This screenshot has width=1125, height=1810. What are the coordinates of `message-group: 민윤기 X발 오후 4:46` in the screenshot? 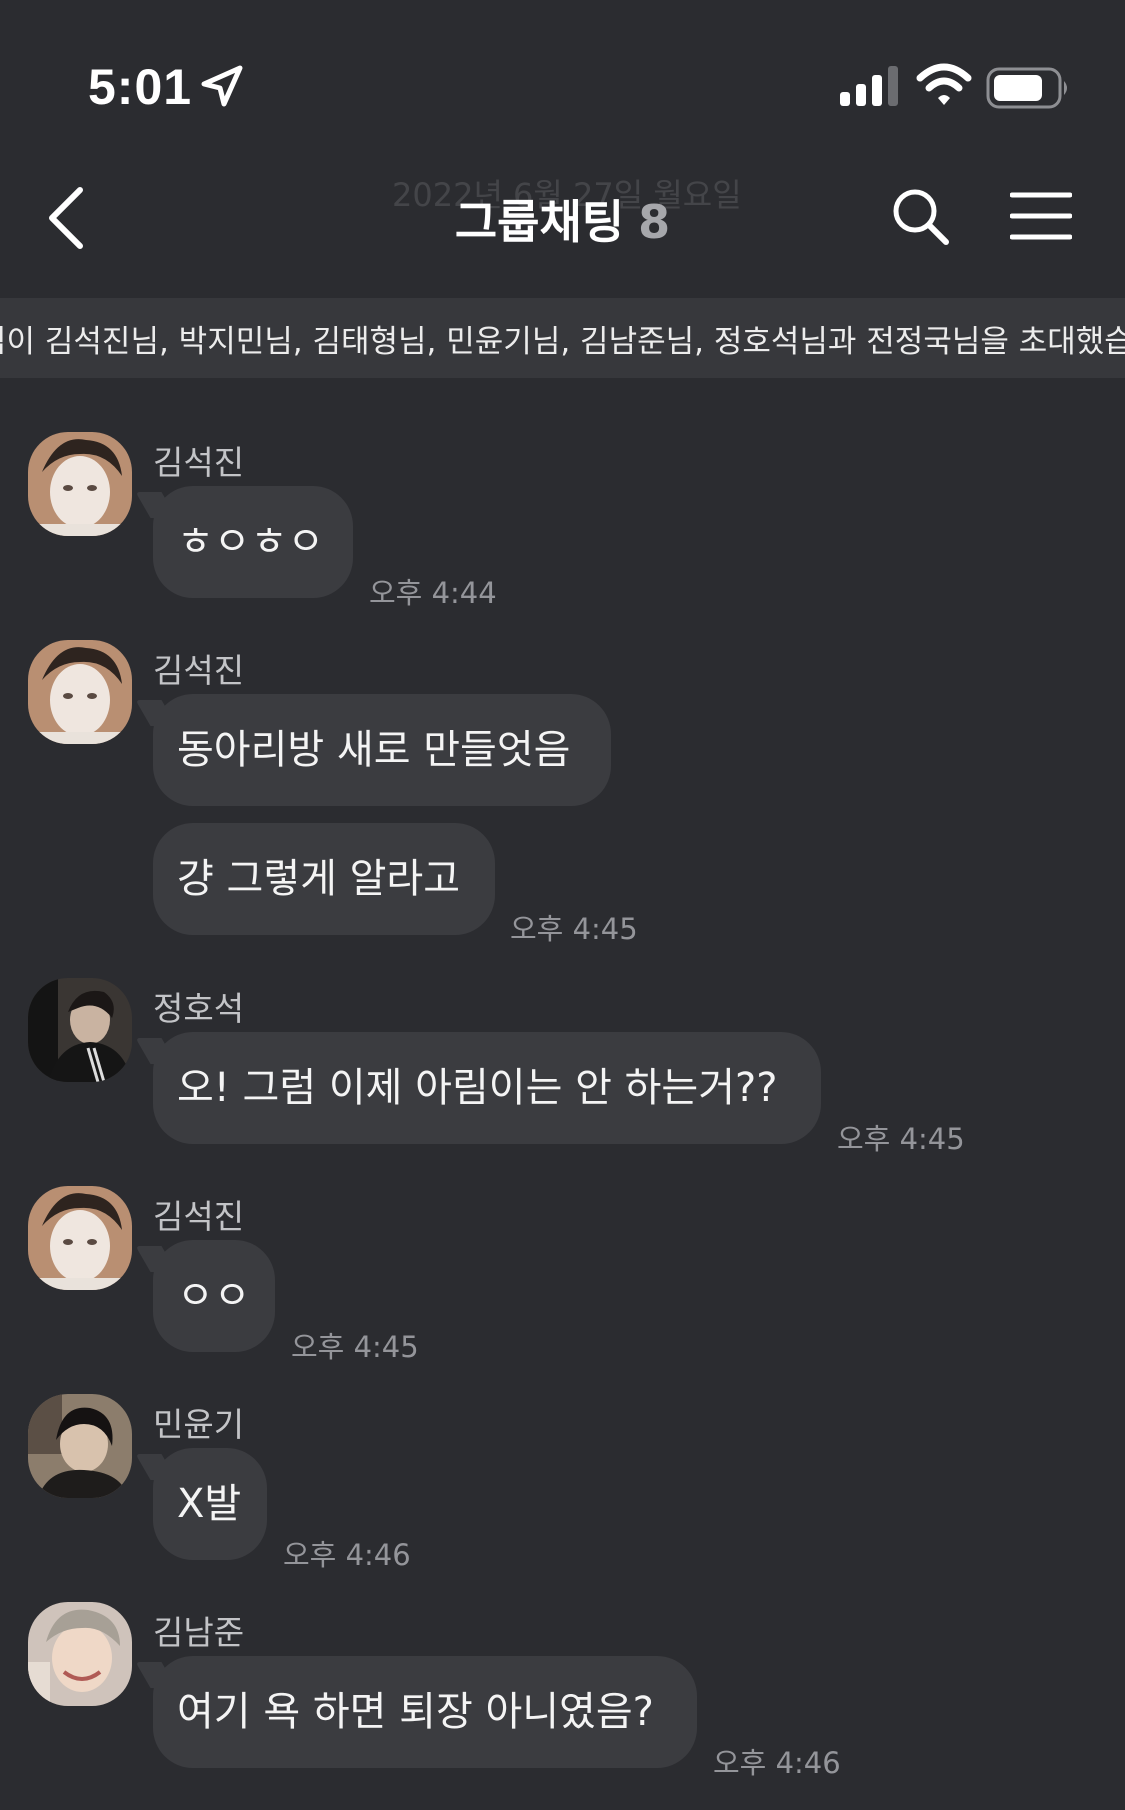 It's located at (562, 1483).